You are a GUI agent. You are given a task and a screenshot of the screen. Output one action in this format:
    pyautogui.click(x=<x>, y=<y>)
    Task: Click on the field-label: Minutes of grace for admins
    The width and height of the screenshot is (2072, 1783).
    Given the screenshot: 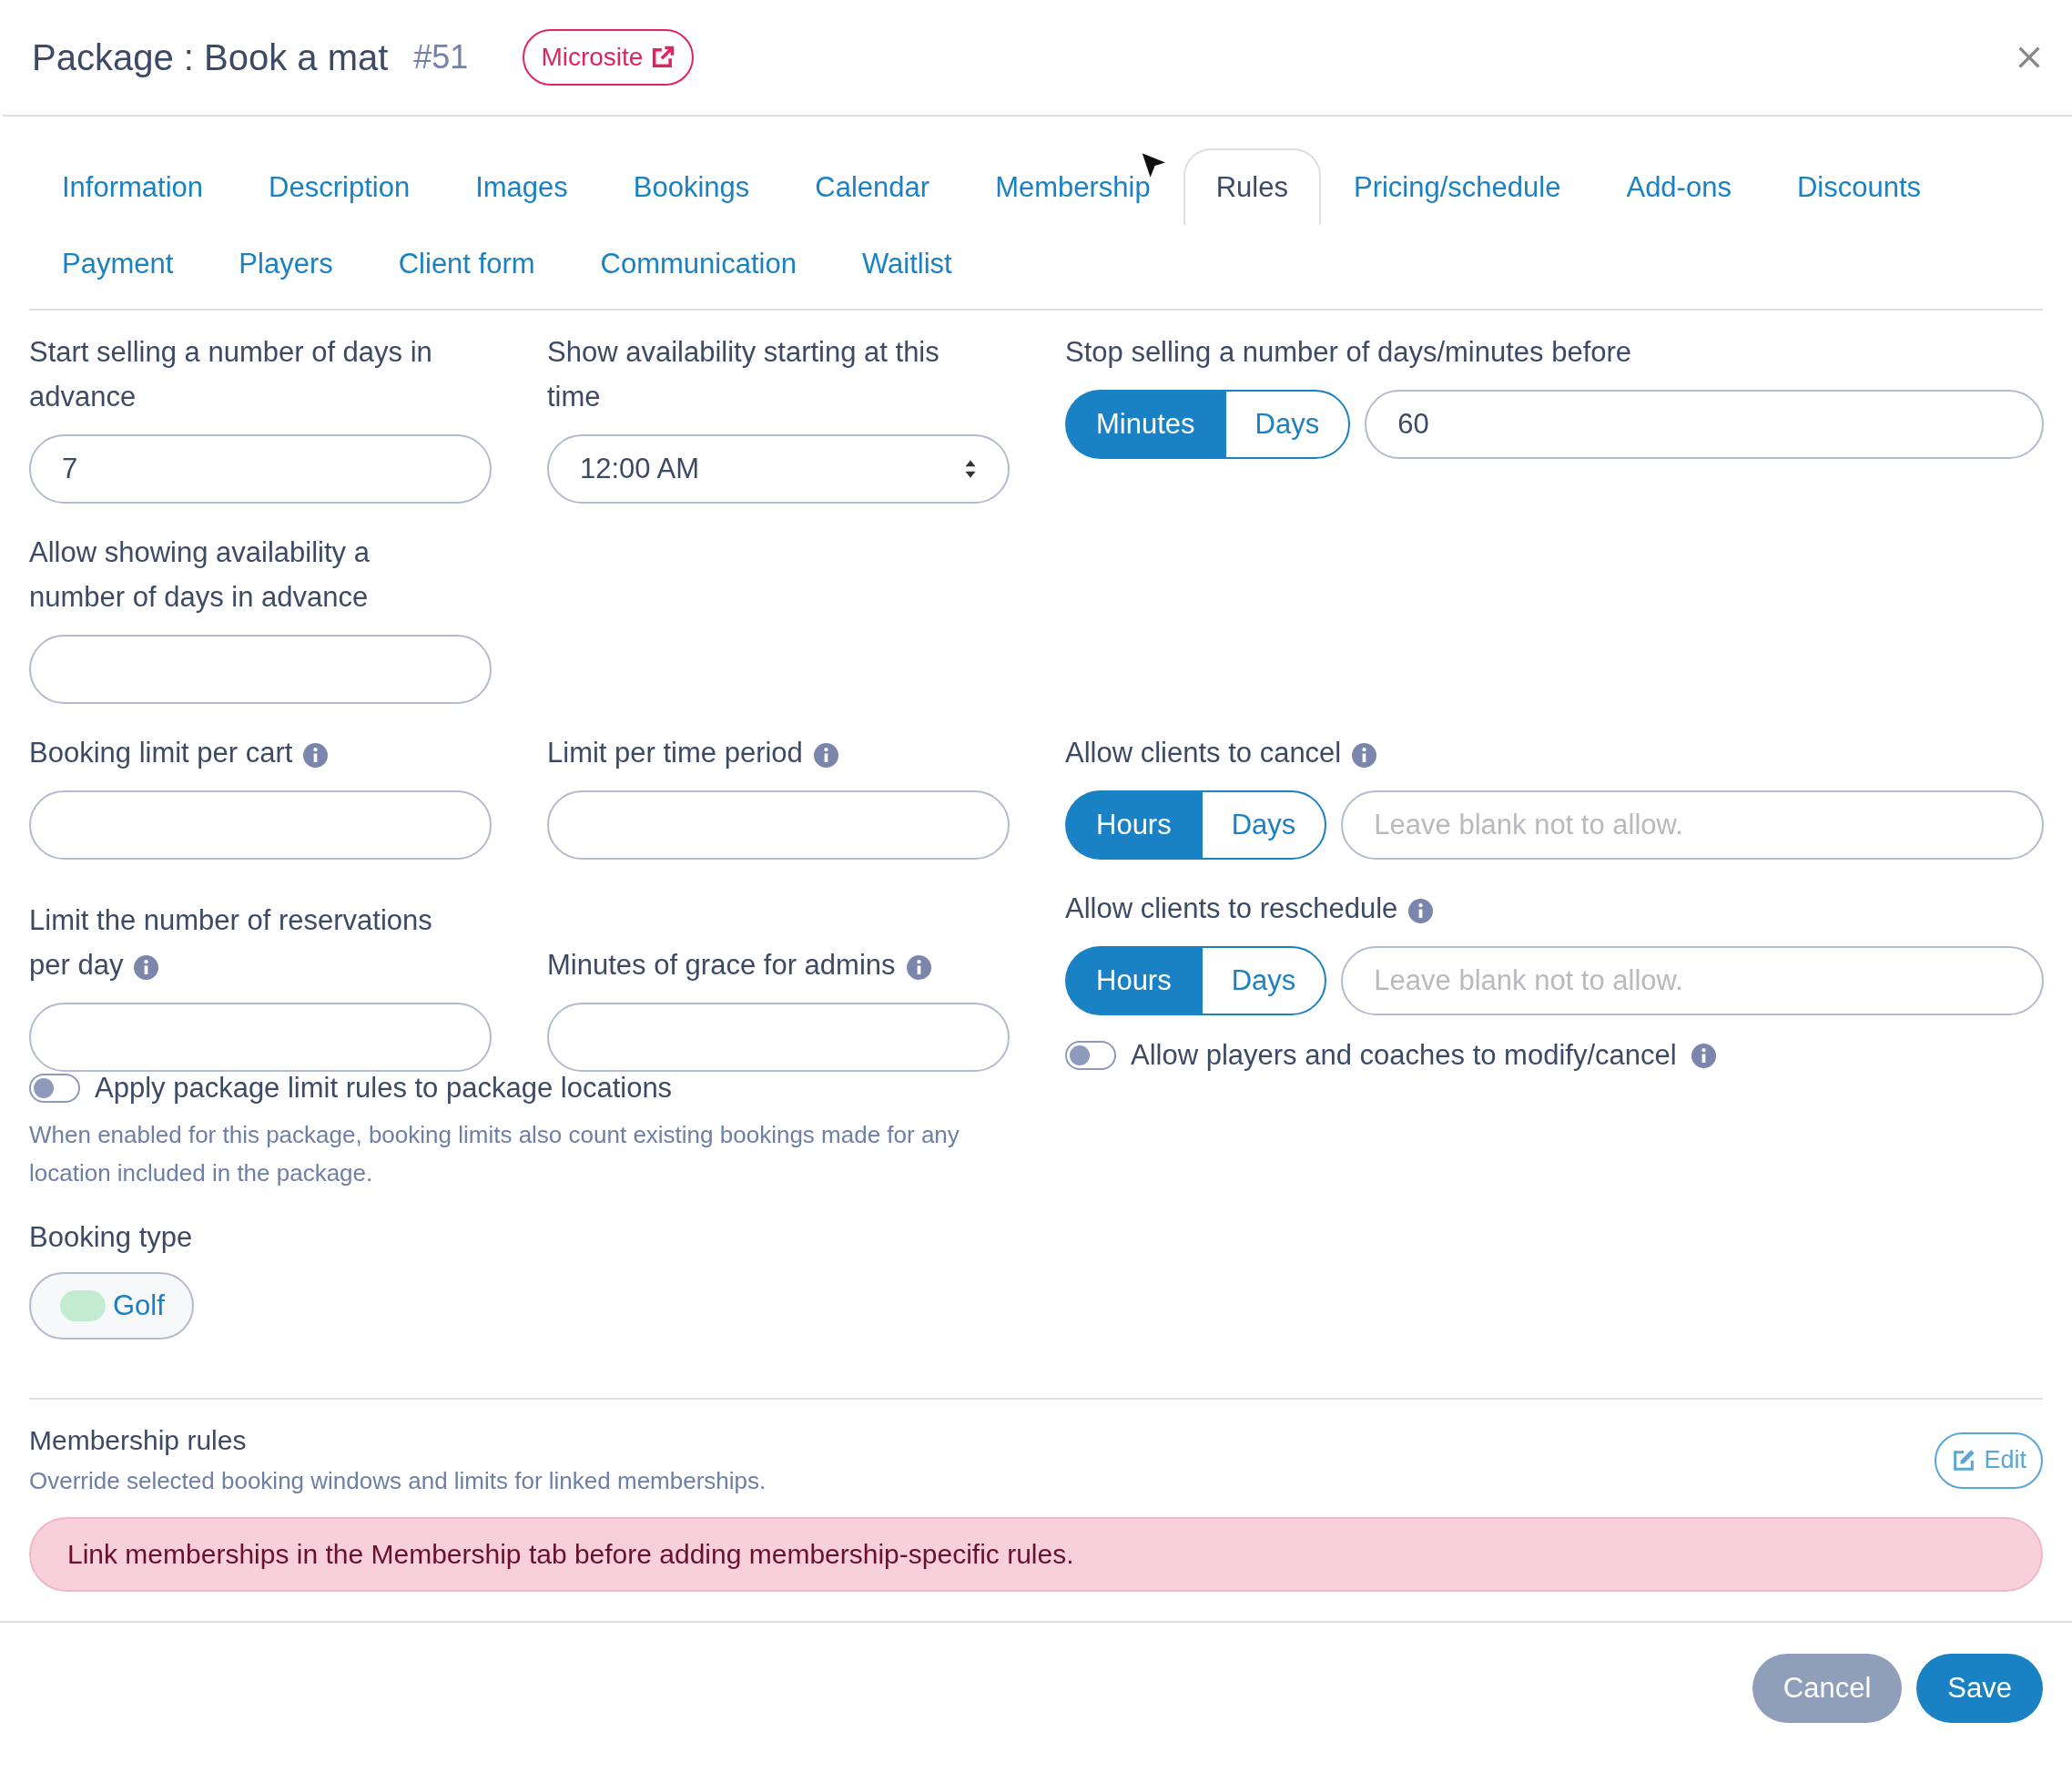 What is the action you would take?
    pyautogui.click(x=721, y=965)
    